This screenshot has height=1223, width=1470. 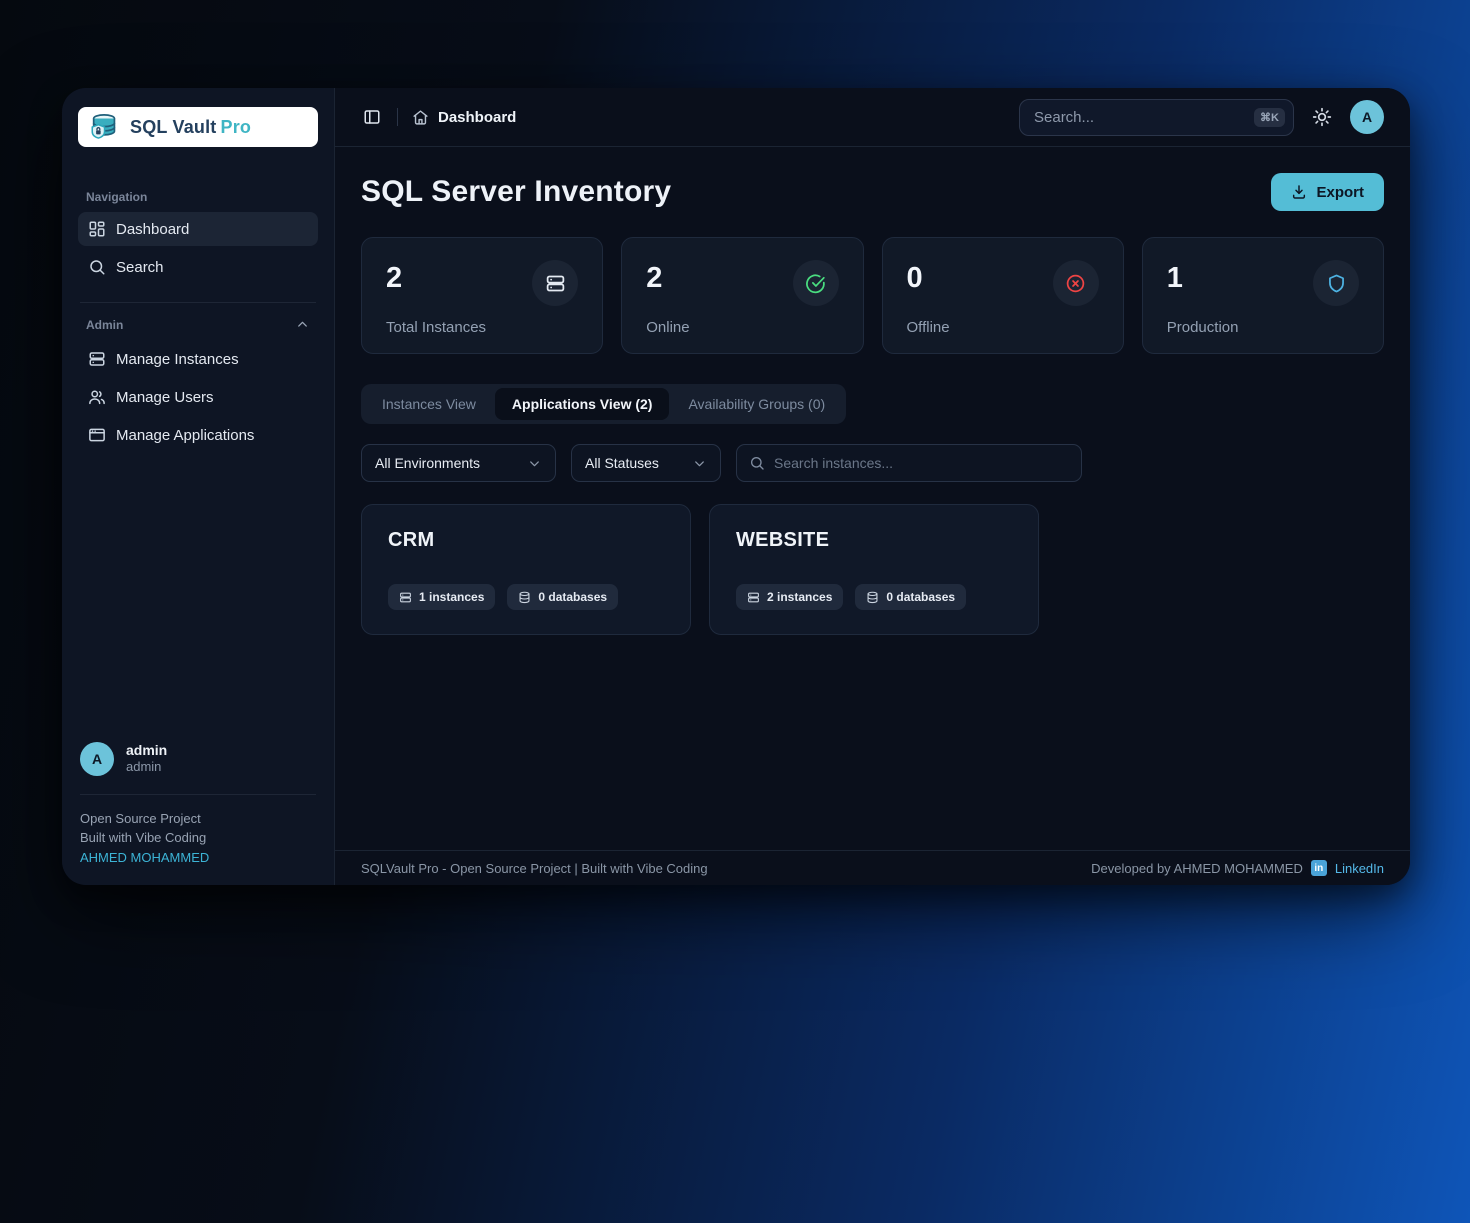 What do you see at coordinates (97, 397) in the screenshot?
I see `users-icon` at bounding box center [97, 397].